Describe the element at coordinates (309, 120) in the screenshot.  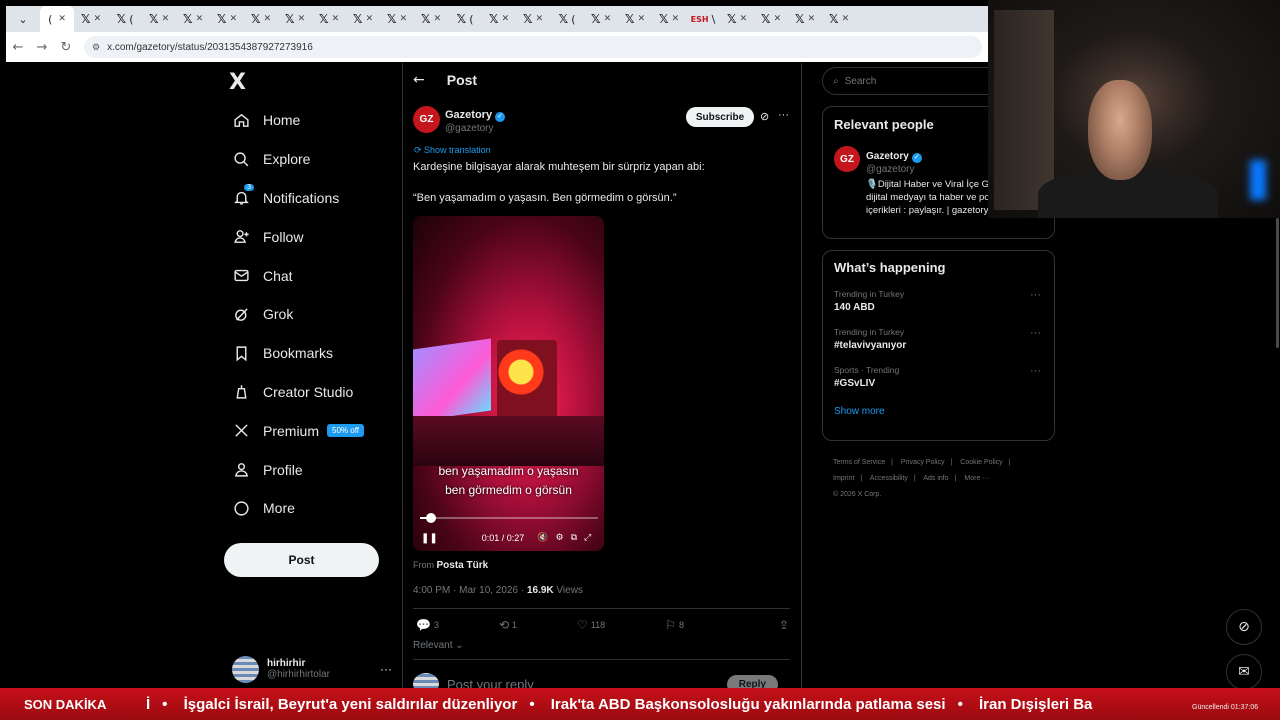
I see `sidebar-item-home: Home` at that location.